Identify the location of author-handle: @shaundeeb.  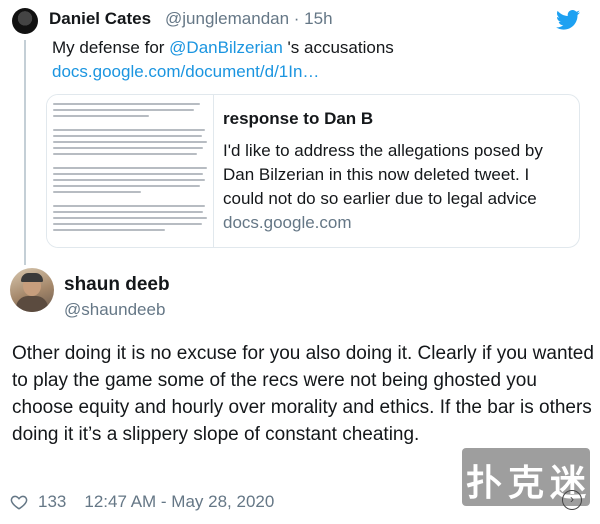
(114, 310).